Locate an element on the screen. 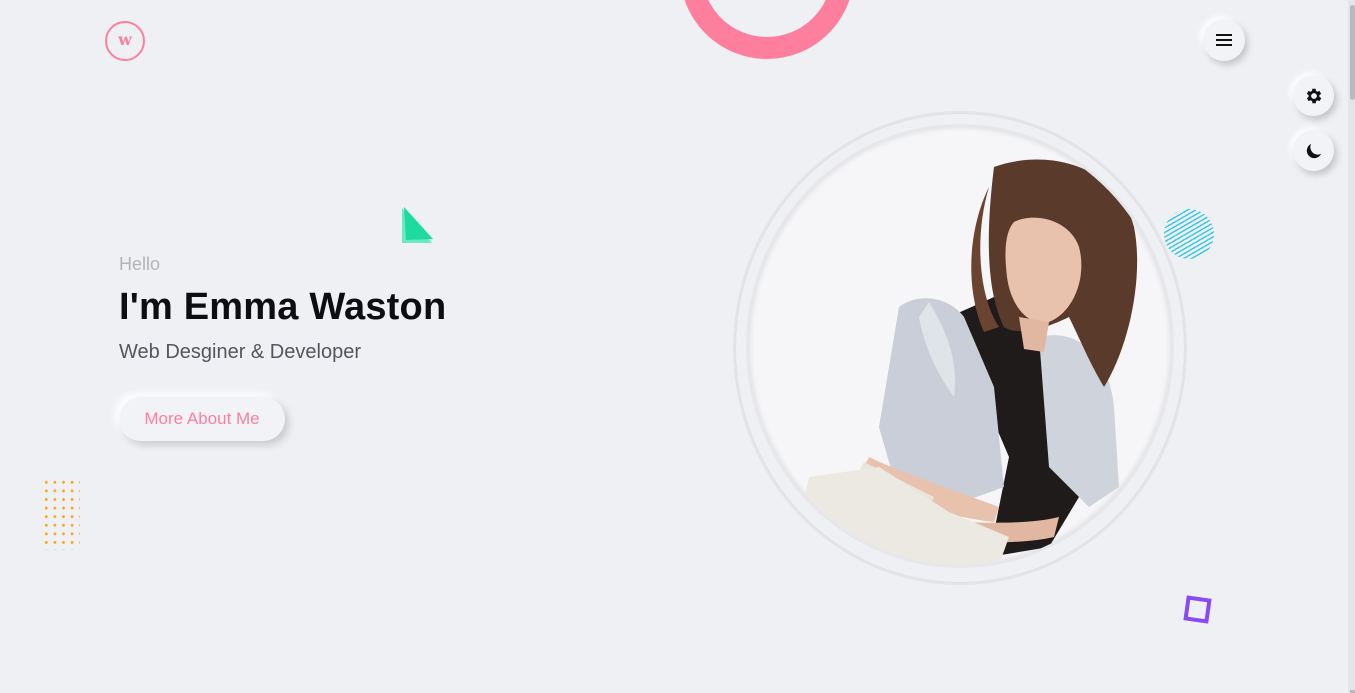 Image resolution: width=1355 pixels, height=693 pixels. greeting-text: Hello is located at coordinates (140, 264).